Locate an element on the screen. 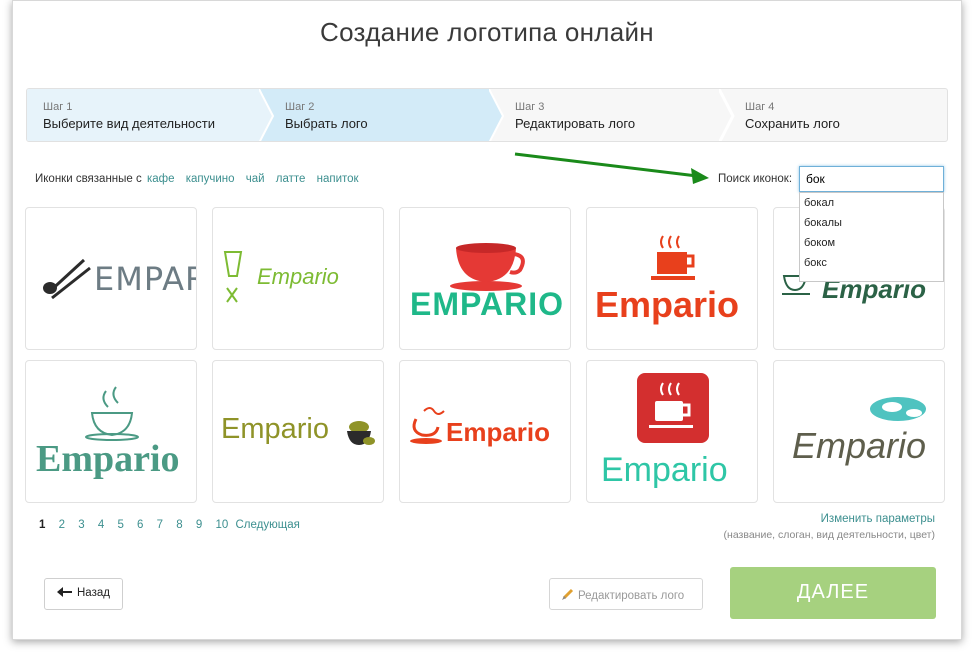 This screenshot has width=976, height=656. step-label: Выберите вид деятельности is located at coordinates (129, 123).